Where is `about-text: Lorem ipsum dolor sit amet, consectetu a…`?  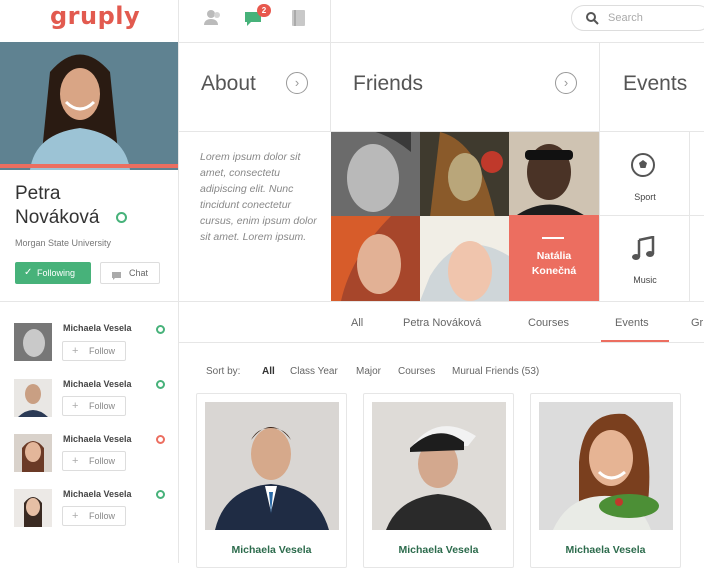
about-text: Lorem ipsum dolor sit amet, consectetu a… is located at coordinates (258, 197).